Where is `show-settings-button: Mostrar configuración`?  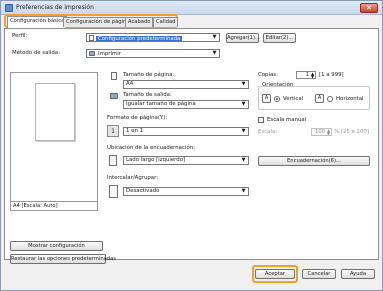 show-settings-button: Mostrar configuración is located at coordinates (56, 246).